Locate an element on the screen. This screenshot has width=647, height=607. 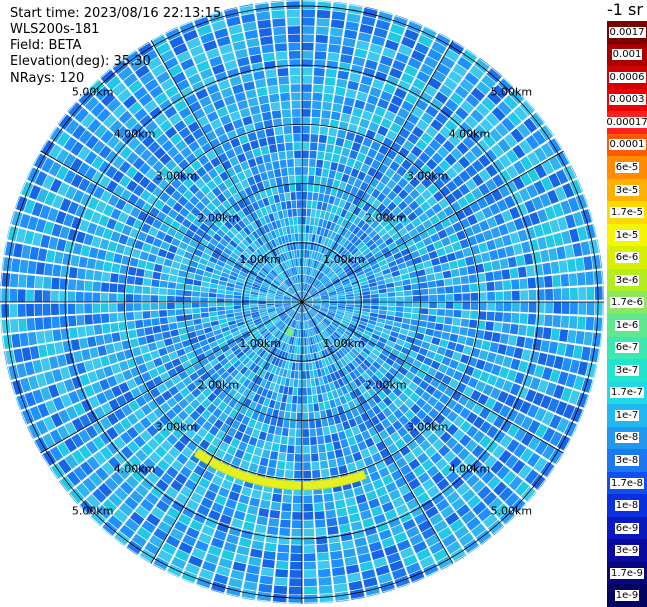
colorbar-label: 6e-7 is located at coordinates (627, 348).